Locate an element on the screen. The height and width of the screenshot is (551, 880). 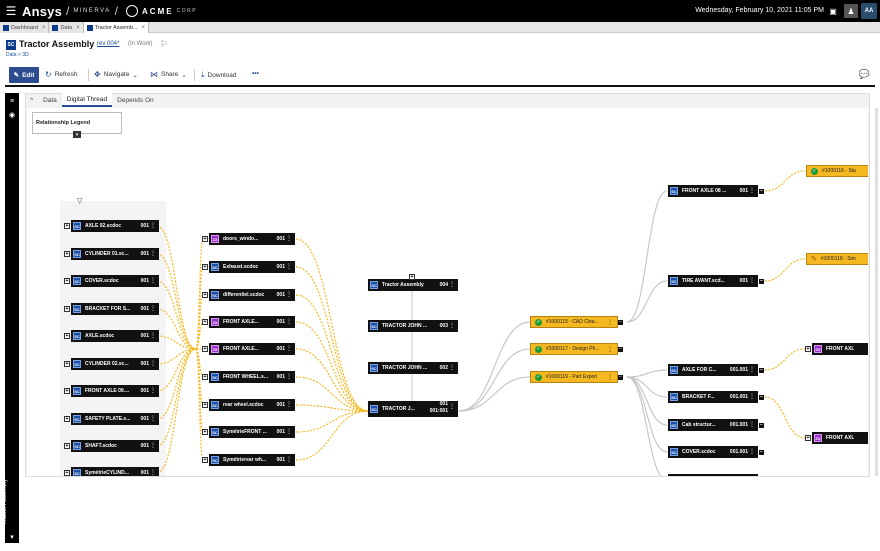
graph-node: + ZX FRONT AXLE... 001 ⋮ is located at coordinates (248, 349).